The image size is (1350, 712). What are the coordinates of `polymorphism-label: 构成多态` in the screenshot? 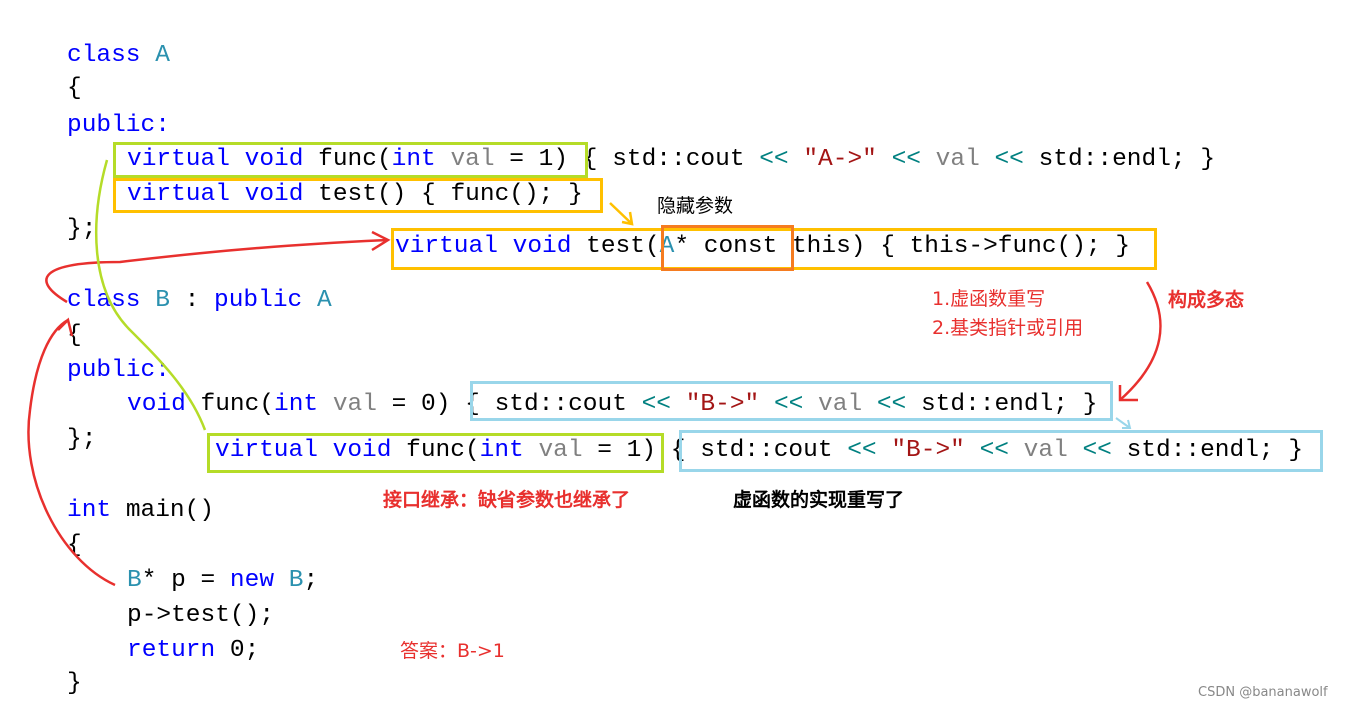 It's located at (1206, 300).